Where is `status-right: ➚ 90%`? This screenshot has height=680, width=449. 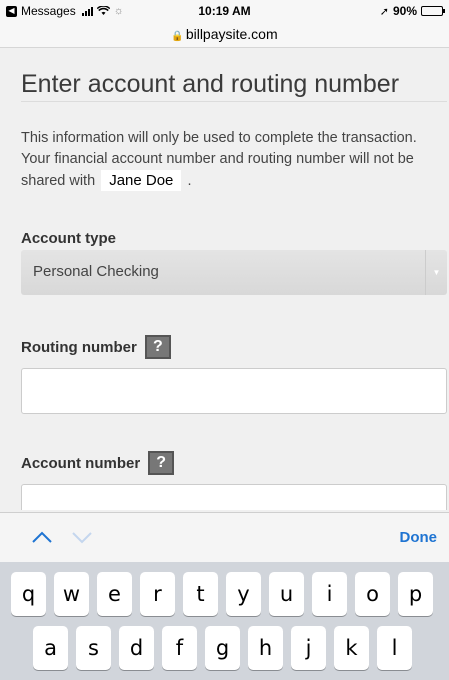
status-right: ➚ 90% is located at coordinates (412, 11).